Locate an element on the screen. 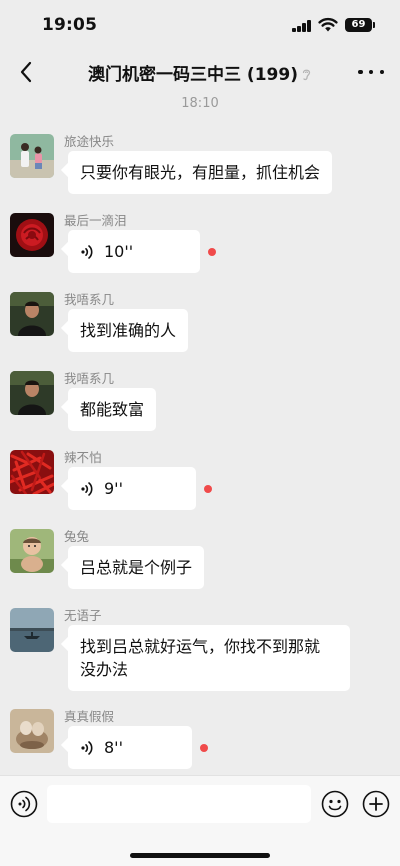  voice-message-bubble: 9'' is located at coordinates (132, 488).